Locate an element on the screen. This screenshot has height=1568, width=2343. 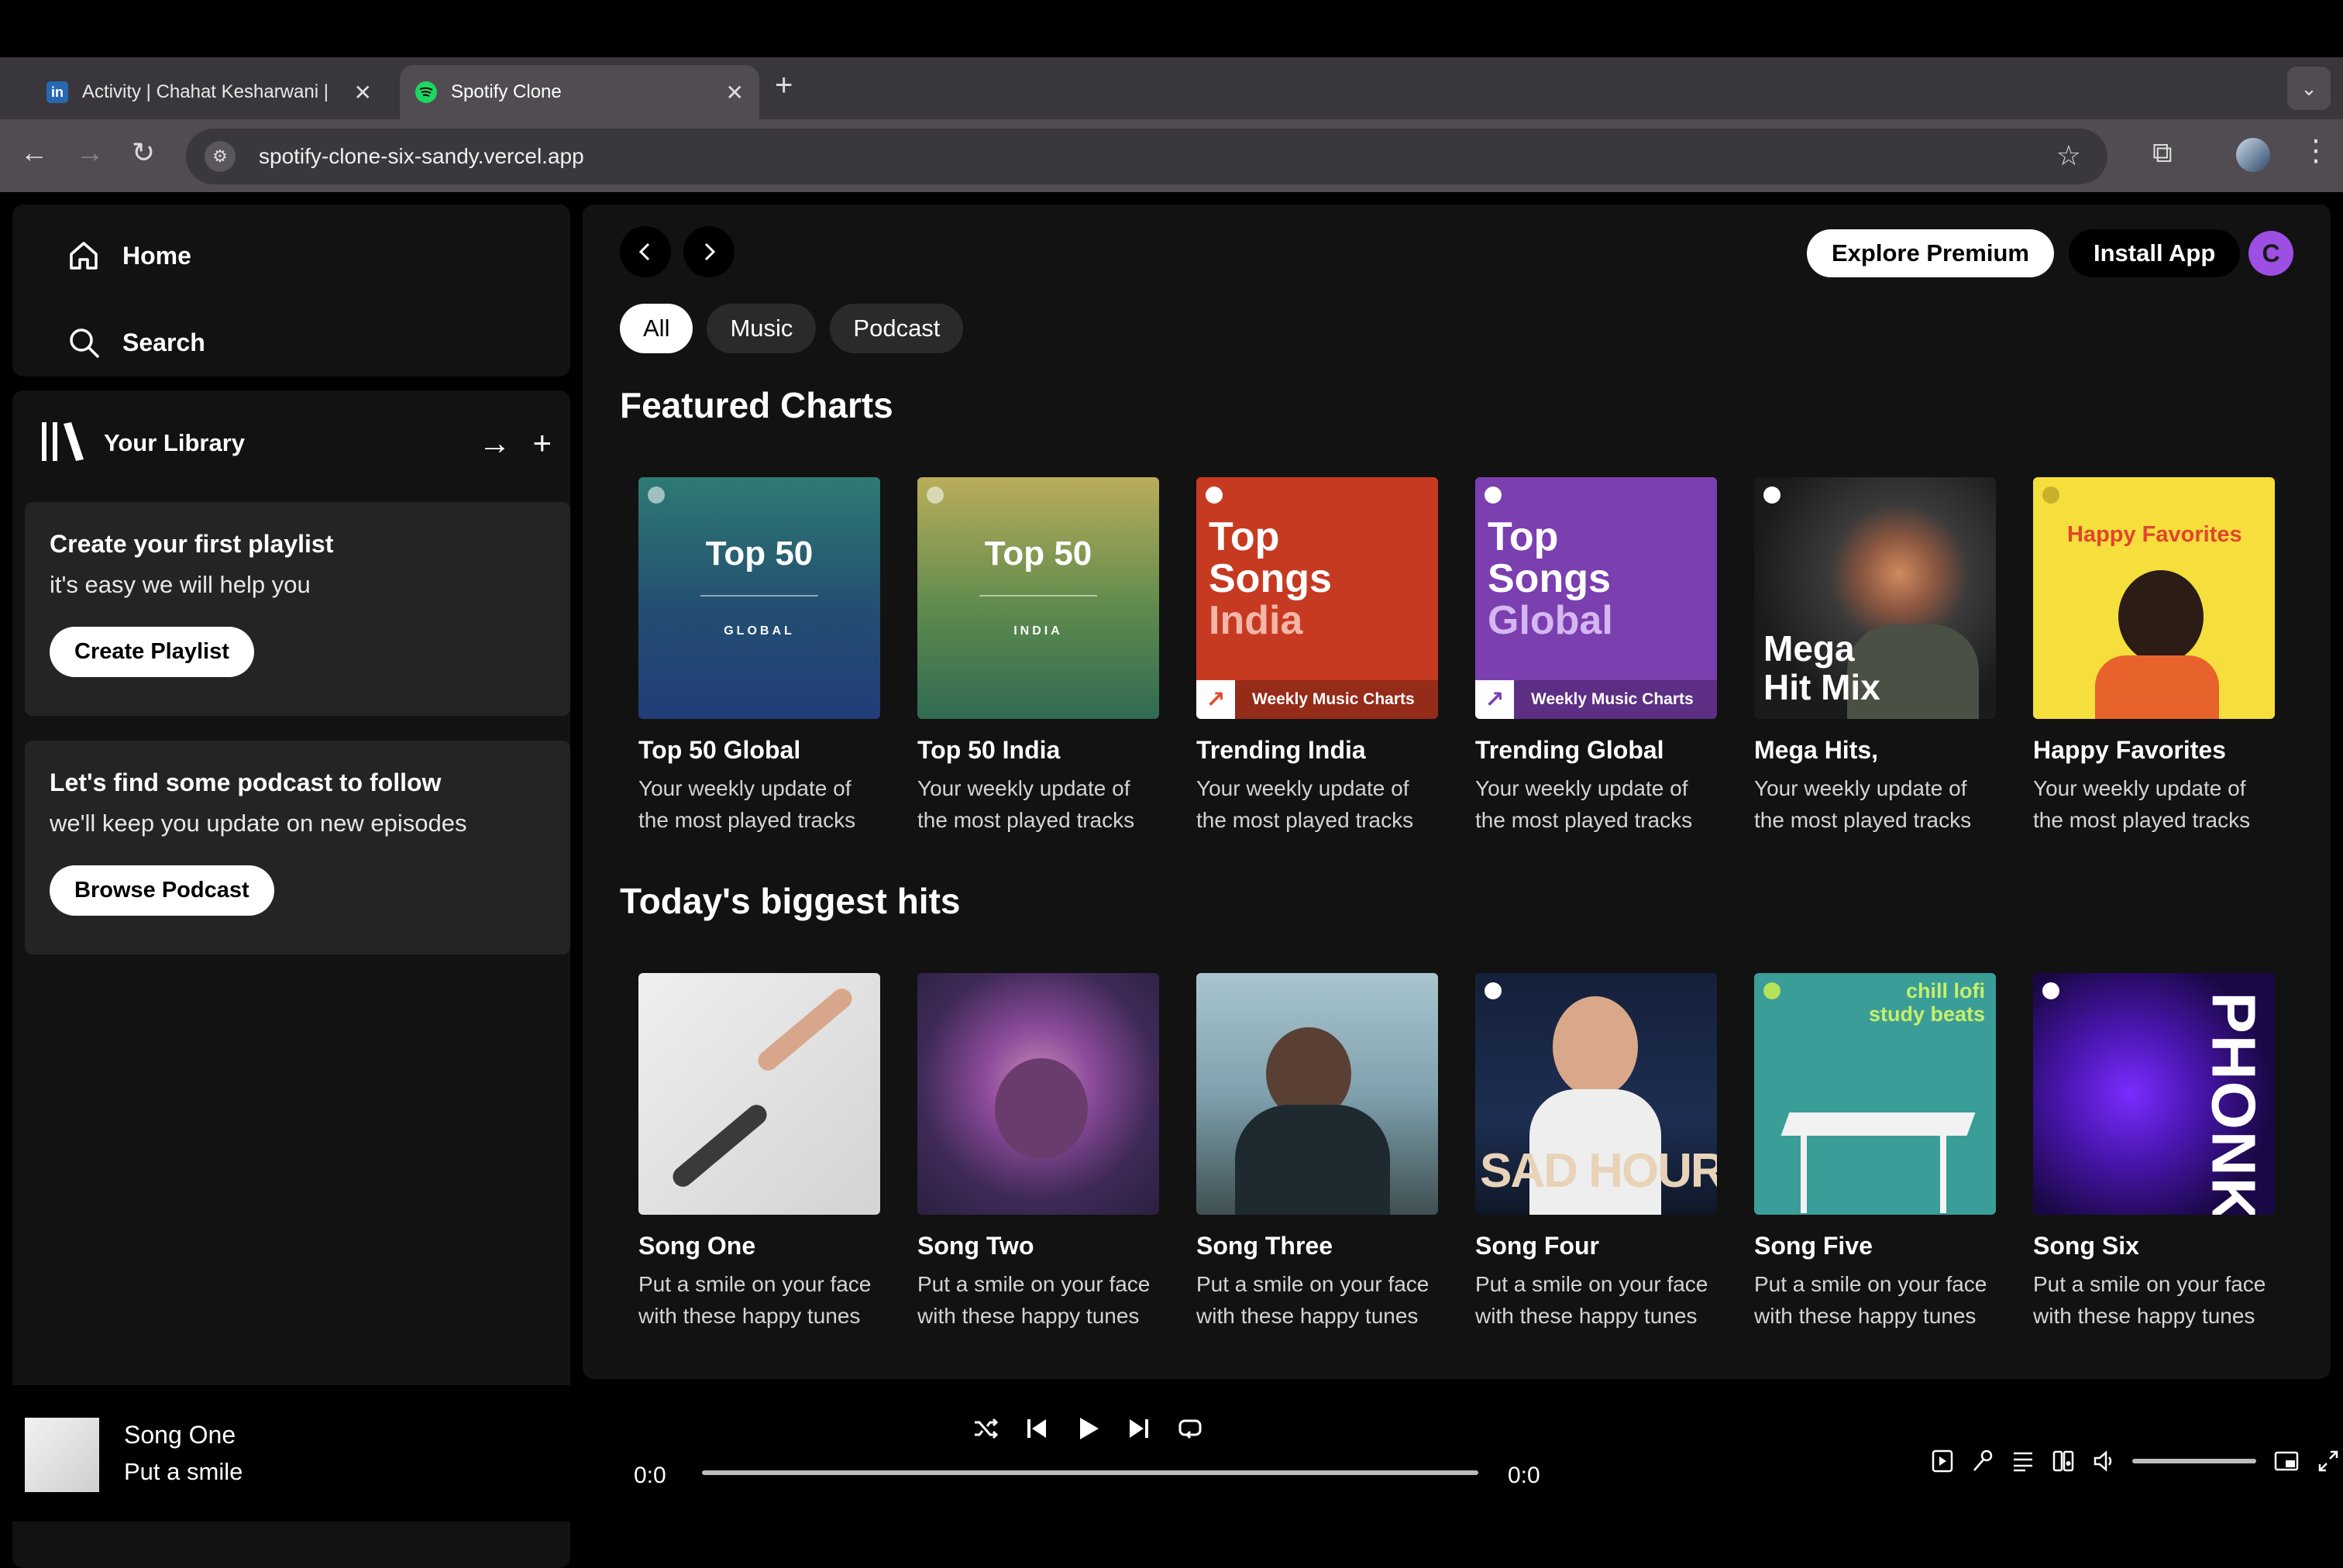
url-text: spotify-clone-six-sandy.vercel.app is located at coordinates (421, 156).